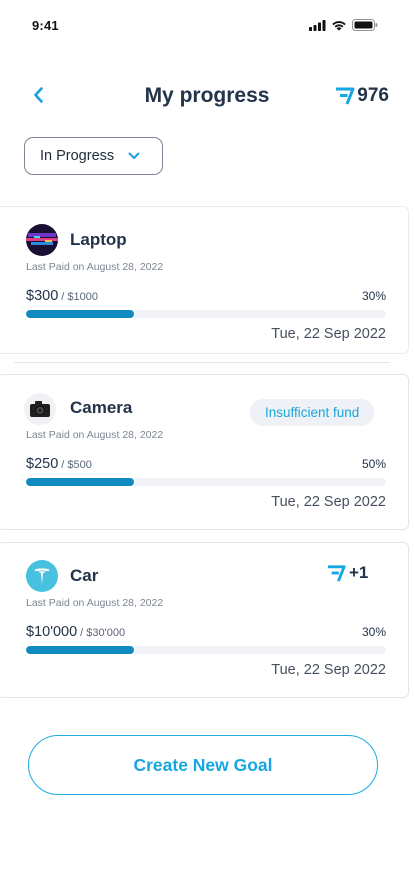 Image resolution: width=414 pixels, height=896 pixels. I want to click on status-icons, so click(343, 25).